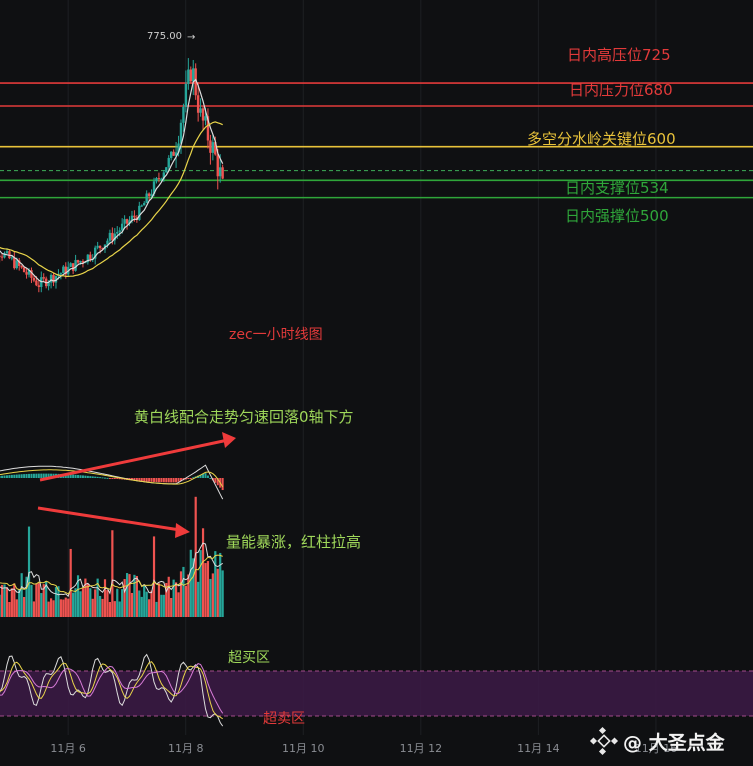  What do you see at coordinates (617, 216) in the screenshot?
I see `level-label-500: 日内强撑位500` at bounding box center [617, 216].